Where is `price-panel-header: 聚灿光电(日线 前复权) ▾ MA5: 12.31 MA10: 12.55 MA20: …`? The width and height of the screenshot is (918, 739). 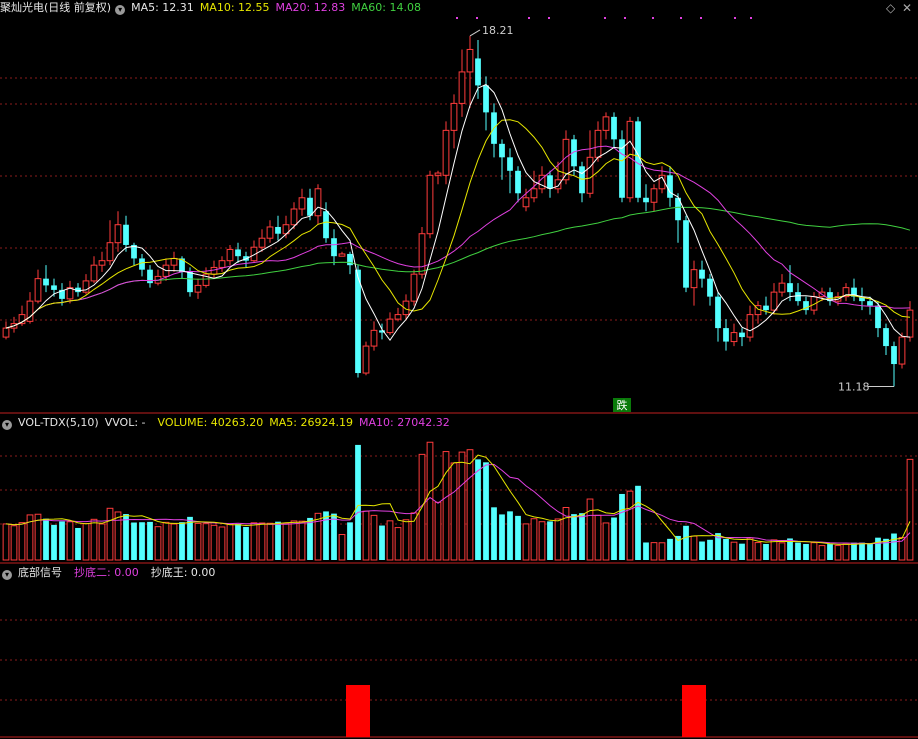 price-panel-header: 聚灿光电(日线 前复权) ▾ MA5: 12.31 MA10: 12.55 MA20: … is located at coordinates (213, 8).